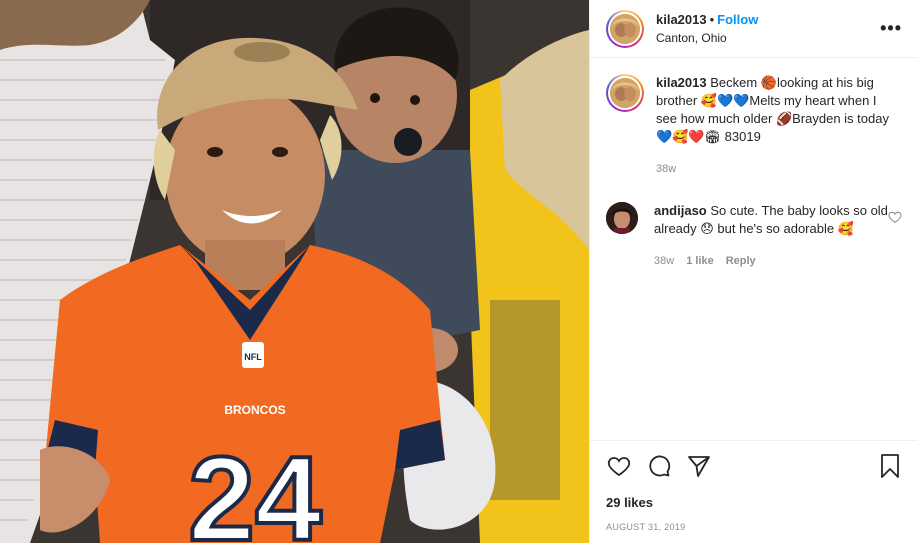 The image size is (918, 543). Describe the element at coordinates (754, 29) in the screenshot. I see `post-header: kila2013 • Follow Canton, Ohio •••` at that location.